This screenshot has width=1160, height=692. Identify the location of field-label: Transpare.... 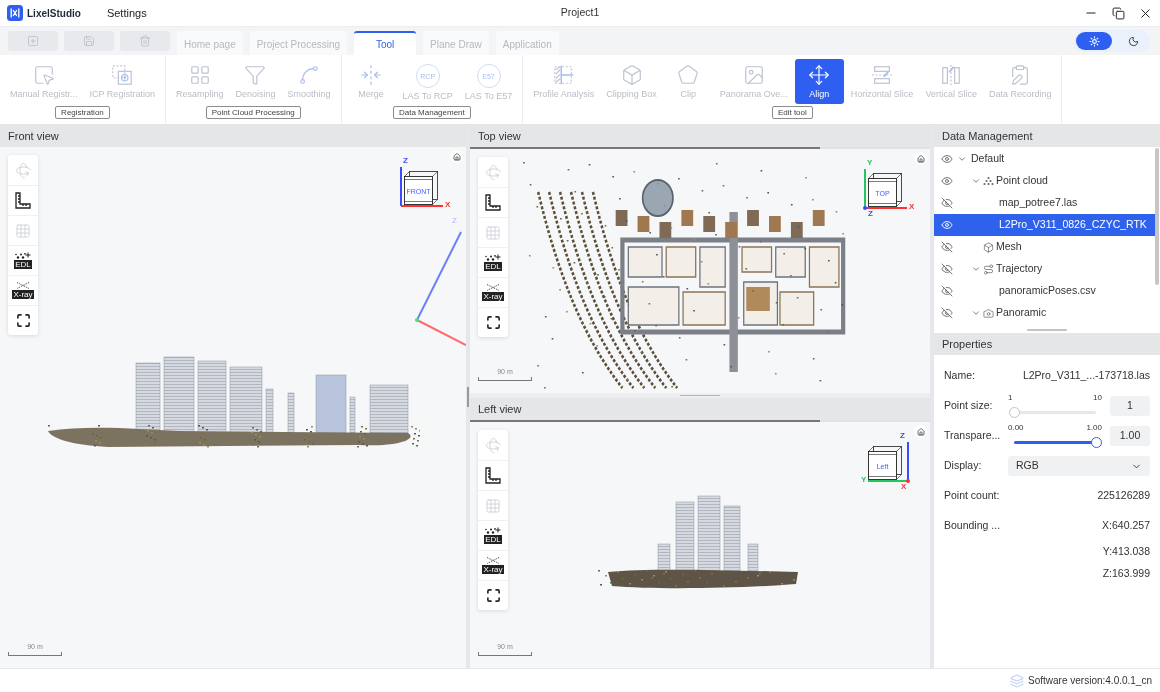
(973, 436).